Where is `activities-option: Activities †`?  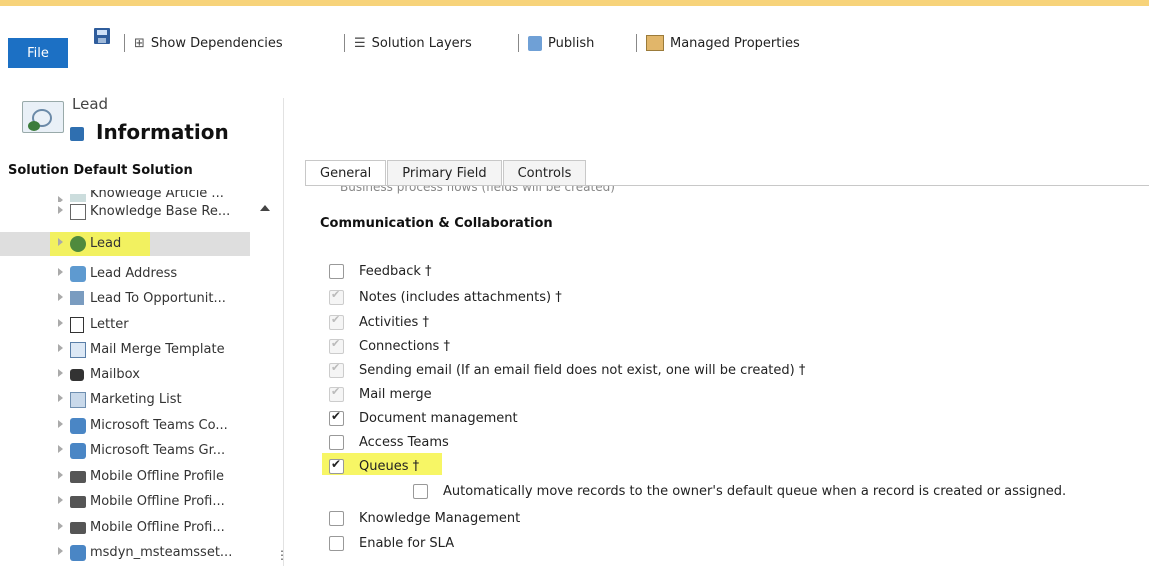
activities-option: Activities † is located at coordinates (379, 322).